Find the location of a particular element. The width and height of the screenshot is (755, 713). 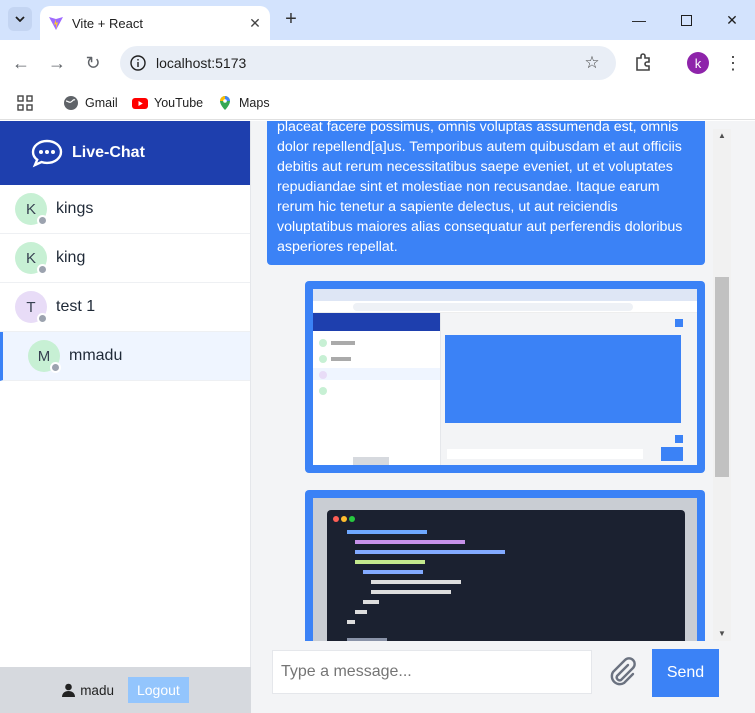

user-item-test-1: T test 1 is located at coordinates (125, 307).